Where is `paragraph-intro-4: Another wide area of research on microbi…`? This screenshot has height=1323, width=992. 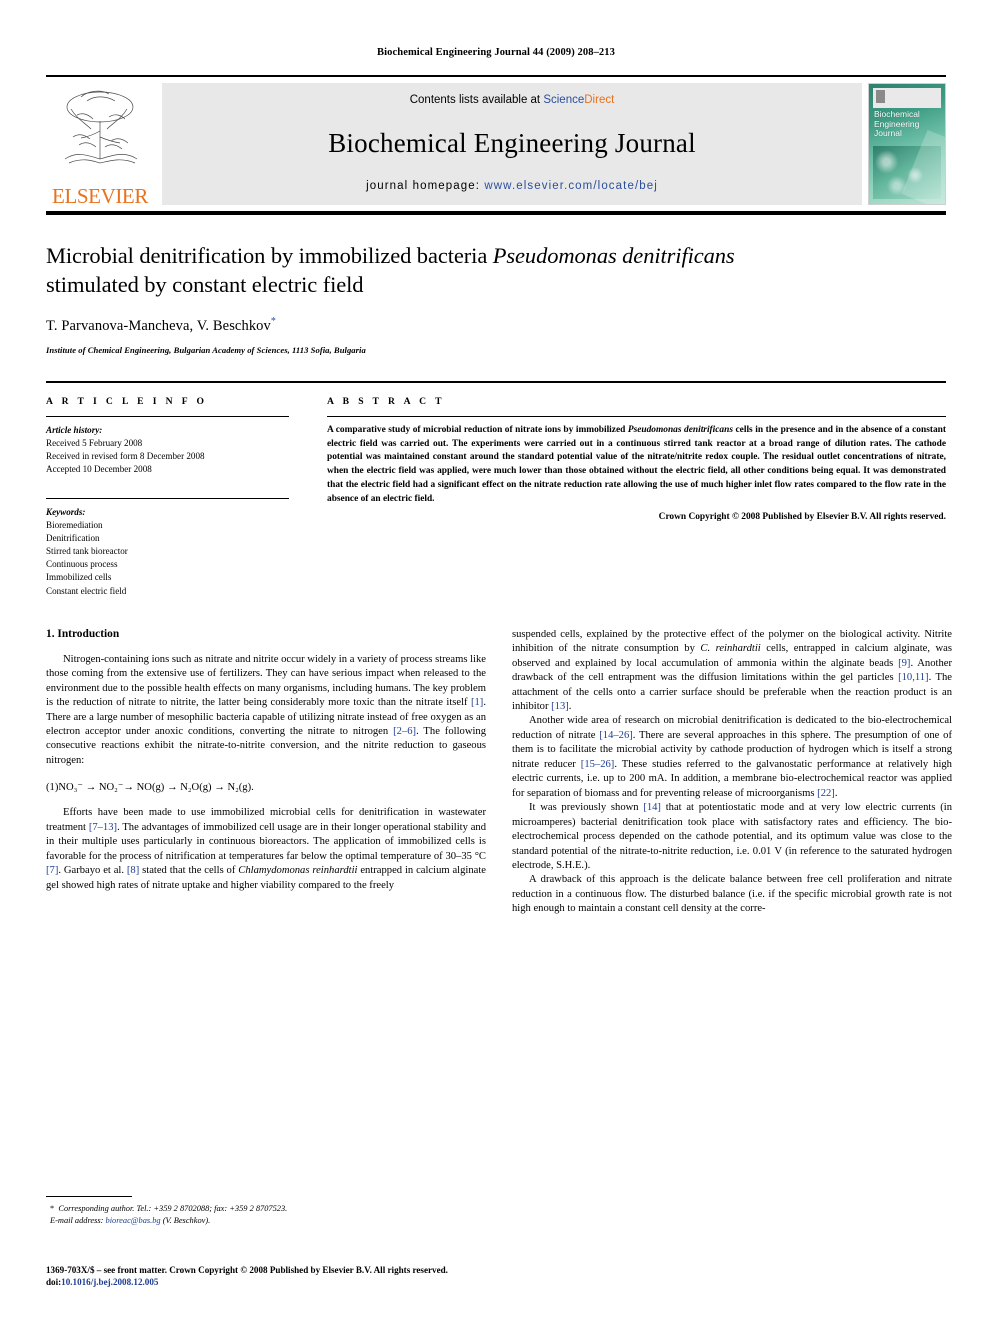 paragraph-intro-4: Another wide area of research on microbi… is located at coordinates (732, 757).